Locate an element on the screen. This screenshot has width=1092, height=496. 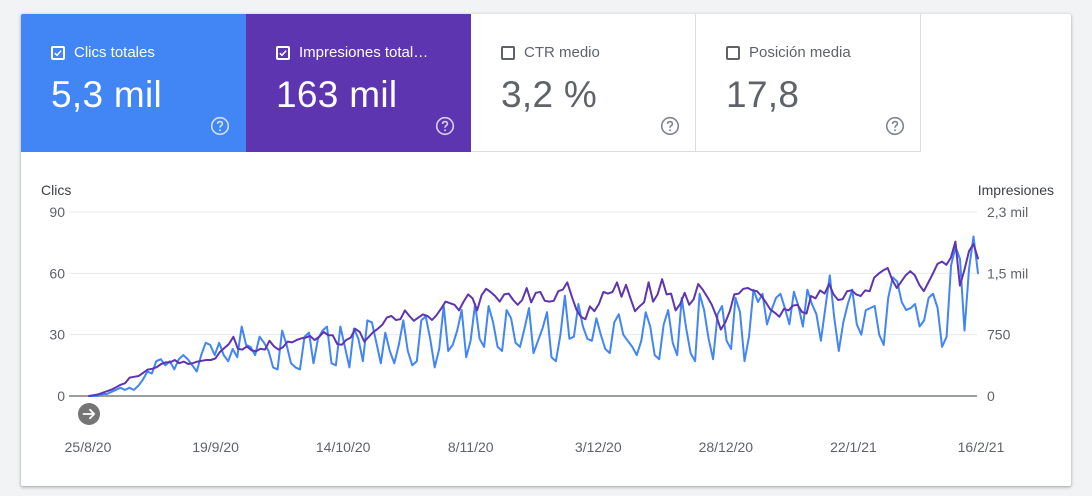
y-right-tick-label: 750 is located at coordinates (999, 335).